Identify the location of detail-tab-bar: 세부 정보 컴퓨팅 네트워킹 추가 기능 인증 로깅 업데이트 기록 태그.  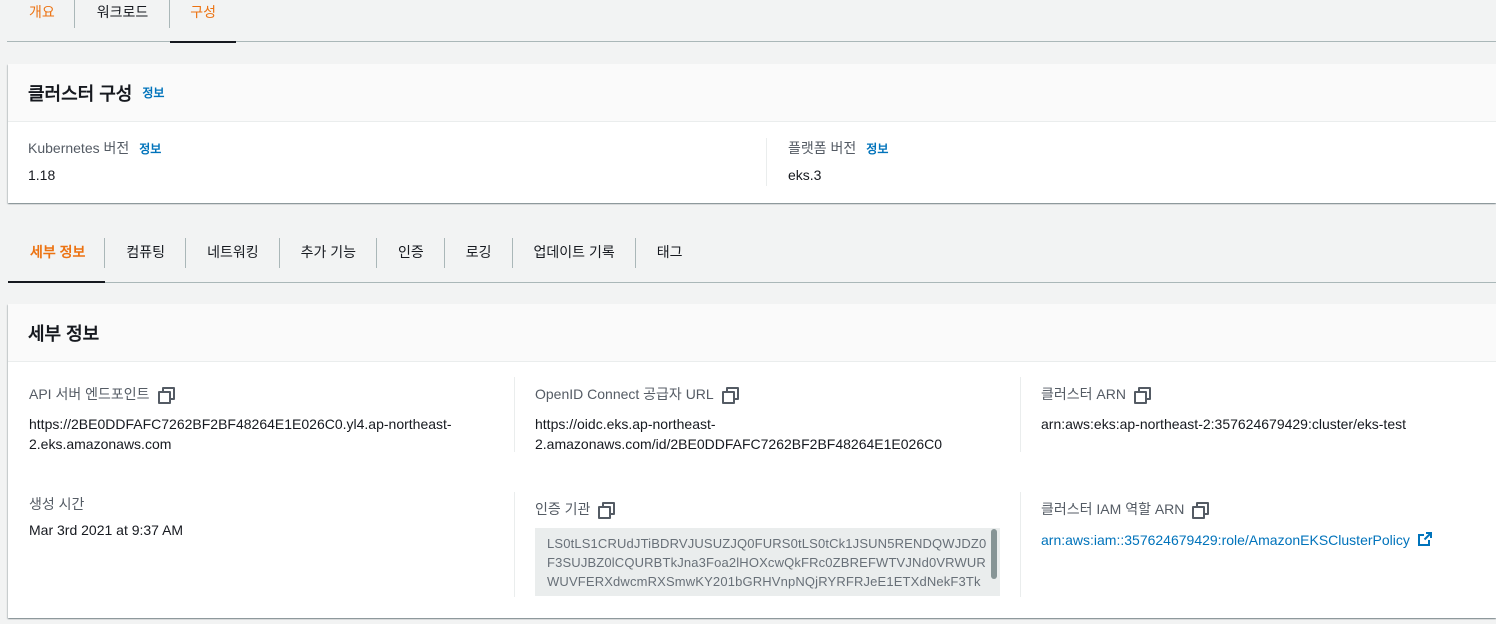
(752, 259).